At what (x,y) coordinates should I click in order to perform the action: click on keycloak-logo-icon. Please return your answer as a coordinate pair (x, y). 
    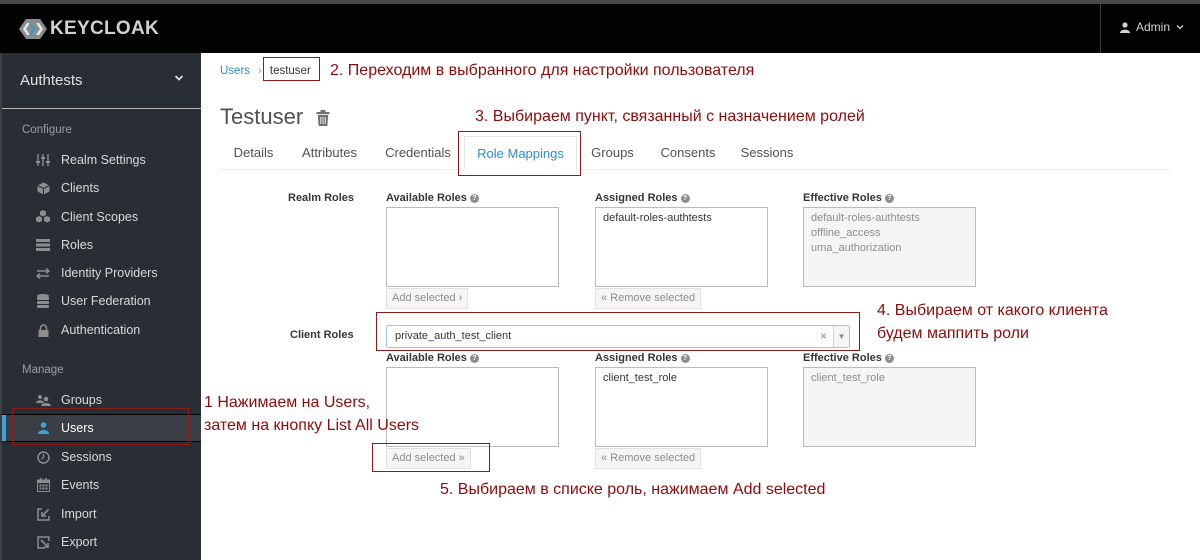
    Looking at the image, I should click on (33, 29).